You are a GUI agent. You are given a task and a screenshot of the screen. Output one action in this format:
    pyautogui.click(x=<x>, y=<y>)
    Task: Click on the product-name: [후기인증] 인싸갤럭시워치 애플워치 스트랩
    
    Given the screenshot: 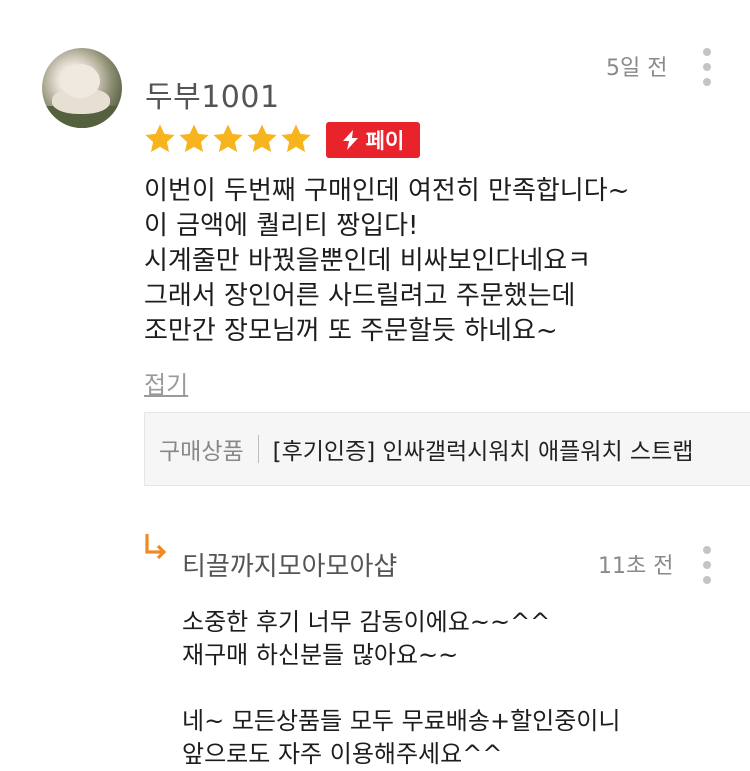 What is the action you would take?
    pyautogui.click(x=483, y=449)
    